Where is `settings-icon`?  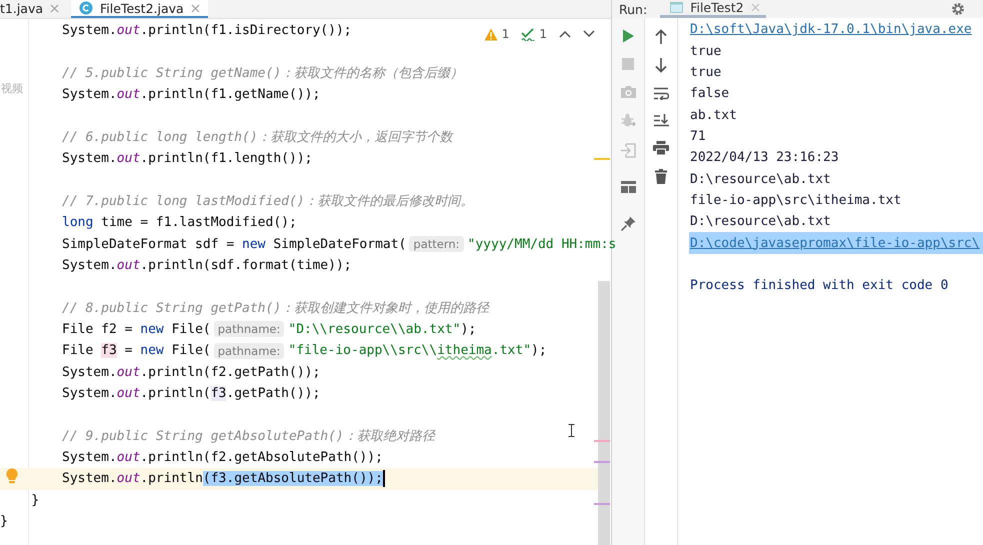
settings-icon is located at coordinates (958, 9).